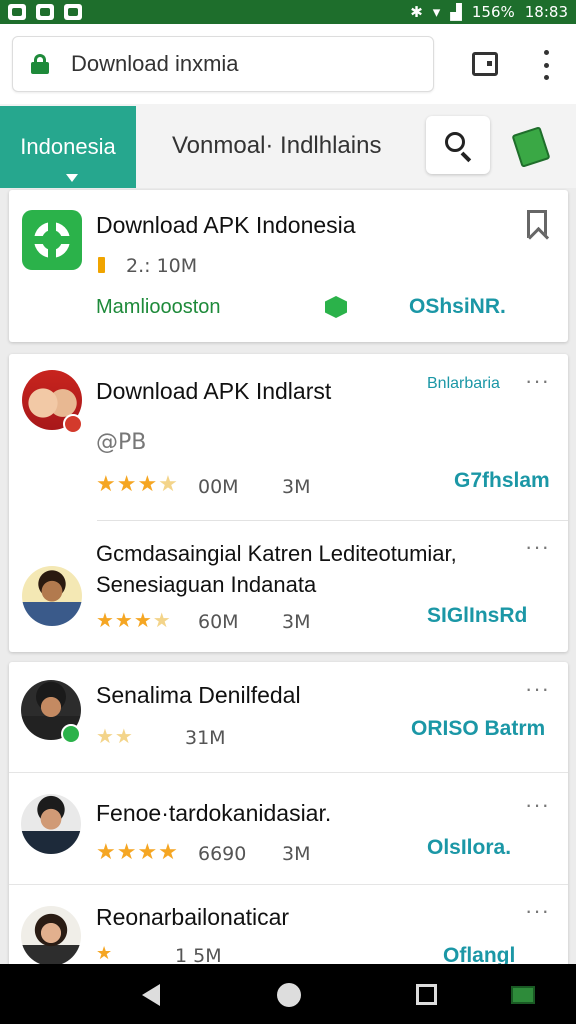  What do you see at coordinates (121, 442) in the screenshot?
I see `app-subtitle: @PB` at bounding box center [121, 442].